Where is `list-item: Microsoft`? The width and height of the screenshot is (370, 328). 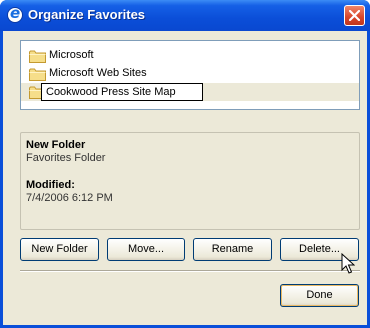 list-item: Microsoft is located at coordinates (190, 56).